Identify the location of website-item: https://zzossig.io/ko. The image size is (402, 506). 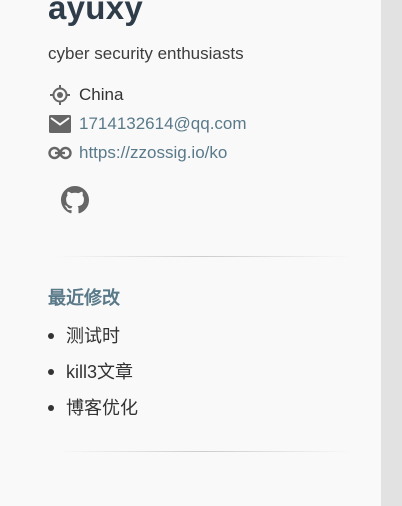
(147, 152).